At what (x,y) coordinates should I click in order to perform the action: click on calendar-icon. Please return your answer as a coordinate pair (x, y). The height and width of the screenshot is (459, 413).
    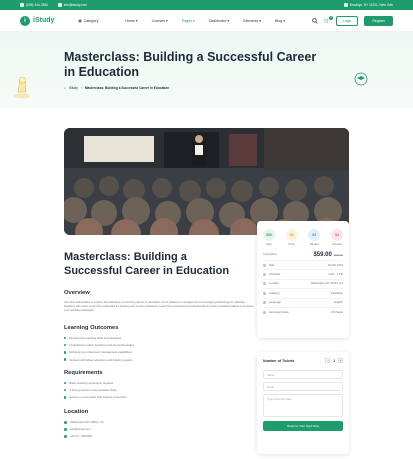
    Looking at the image, I should click on (264, 265).